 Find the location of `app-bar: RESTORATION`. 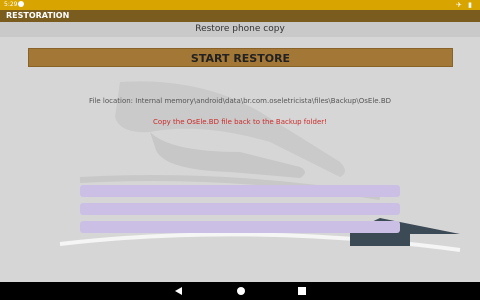

app-bar: RESTORATION is located at coordinates (240, 16).